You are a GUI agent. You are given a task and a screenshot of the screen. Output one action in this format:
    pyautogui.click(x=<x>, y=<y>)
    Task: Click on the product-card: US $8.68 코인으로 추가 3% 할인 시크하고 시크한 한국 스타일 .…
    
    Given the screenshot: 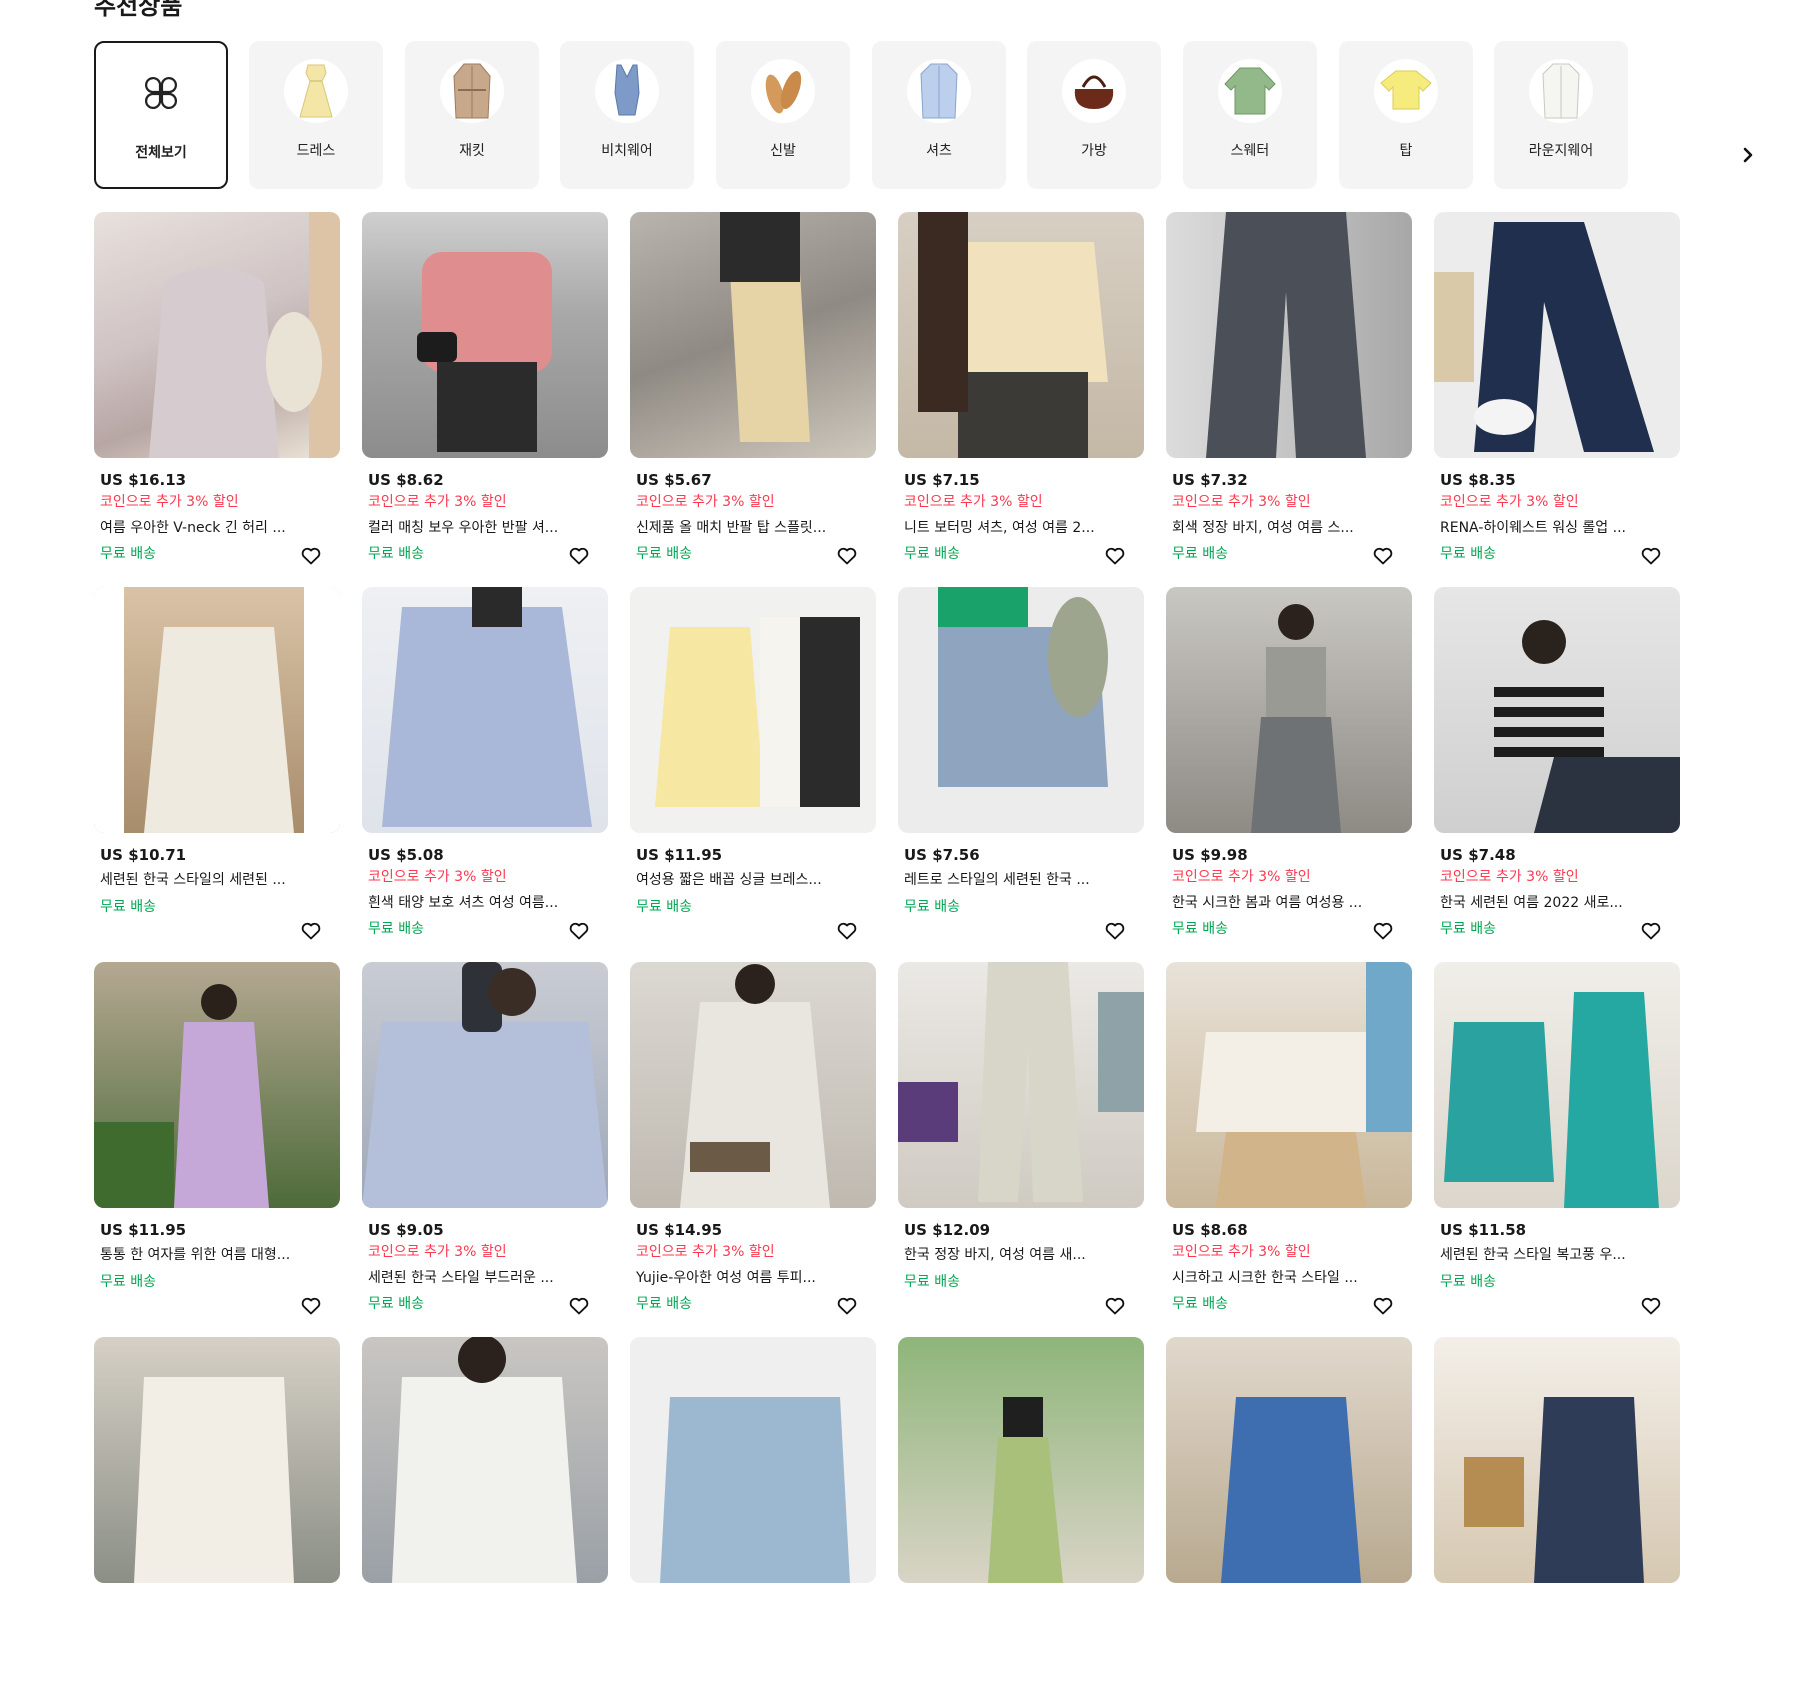 What is the action you would take?
    pyautogui.click(x=1289, y=1142)
    